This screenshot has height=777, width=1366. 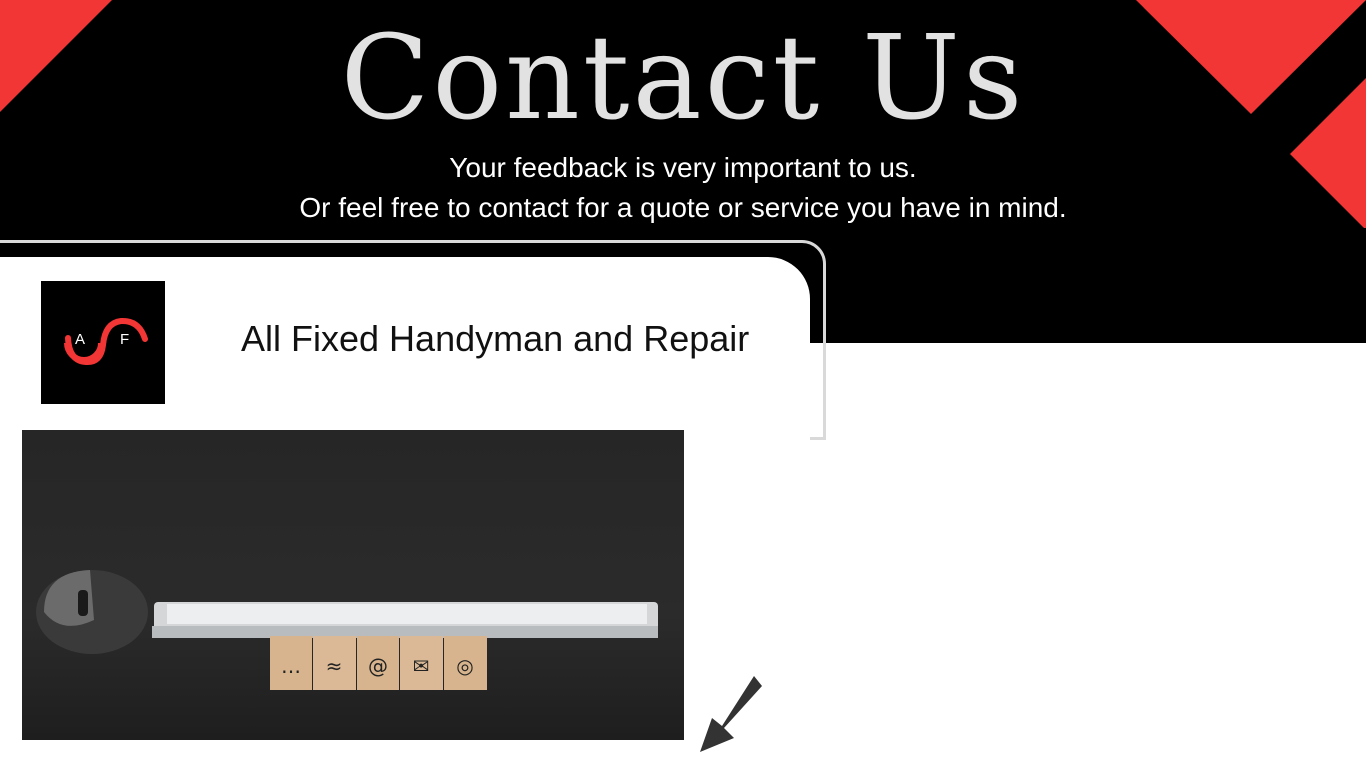 I want to click on company-logo: A F, so click(x=103, y=342).